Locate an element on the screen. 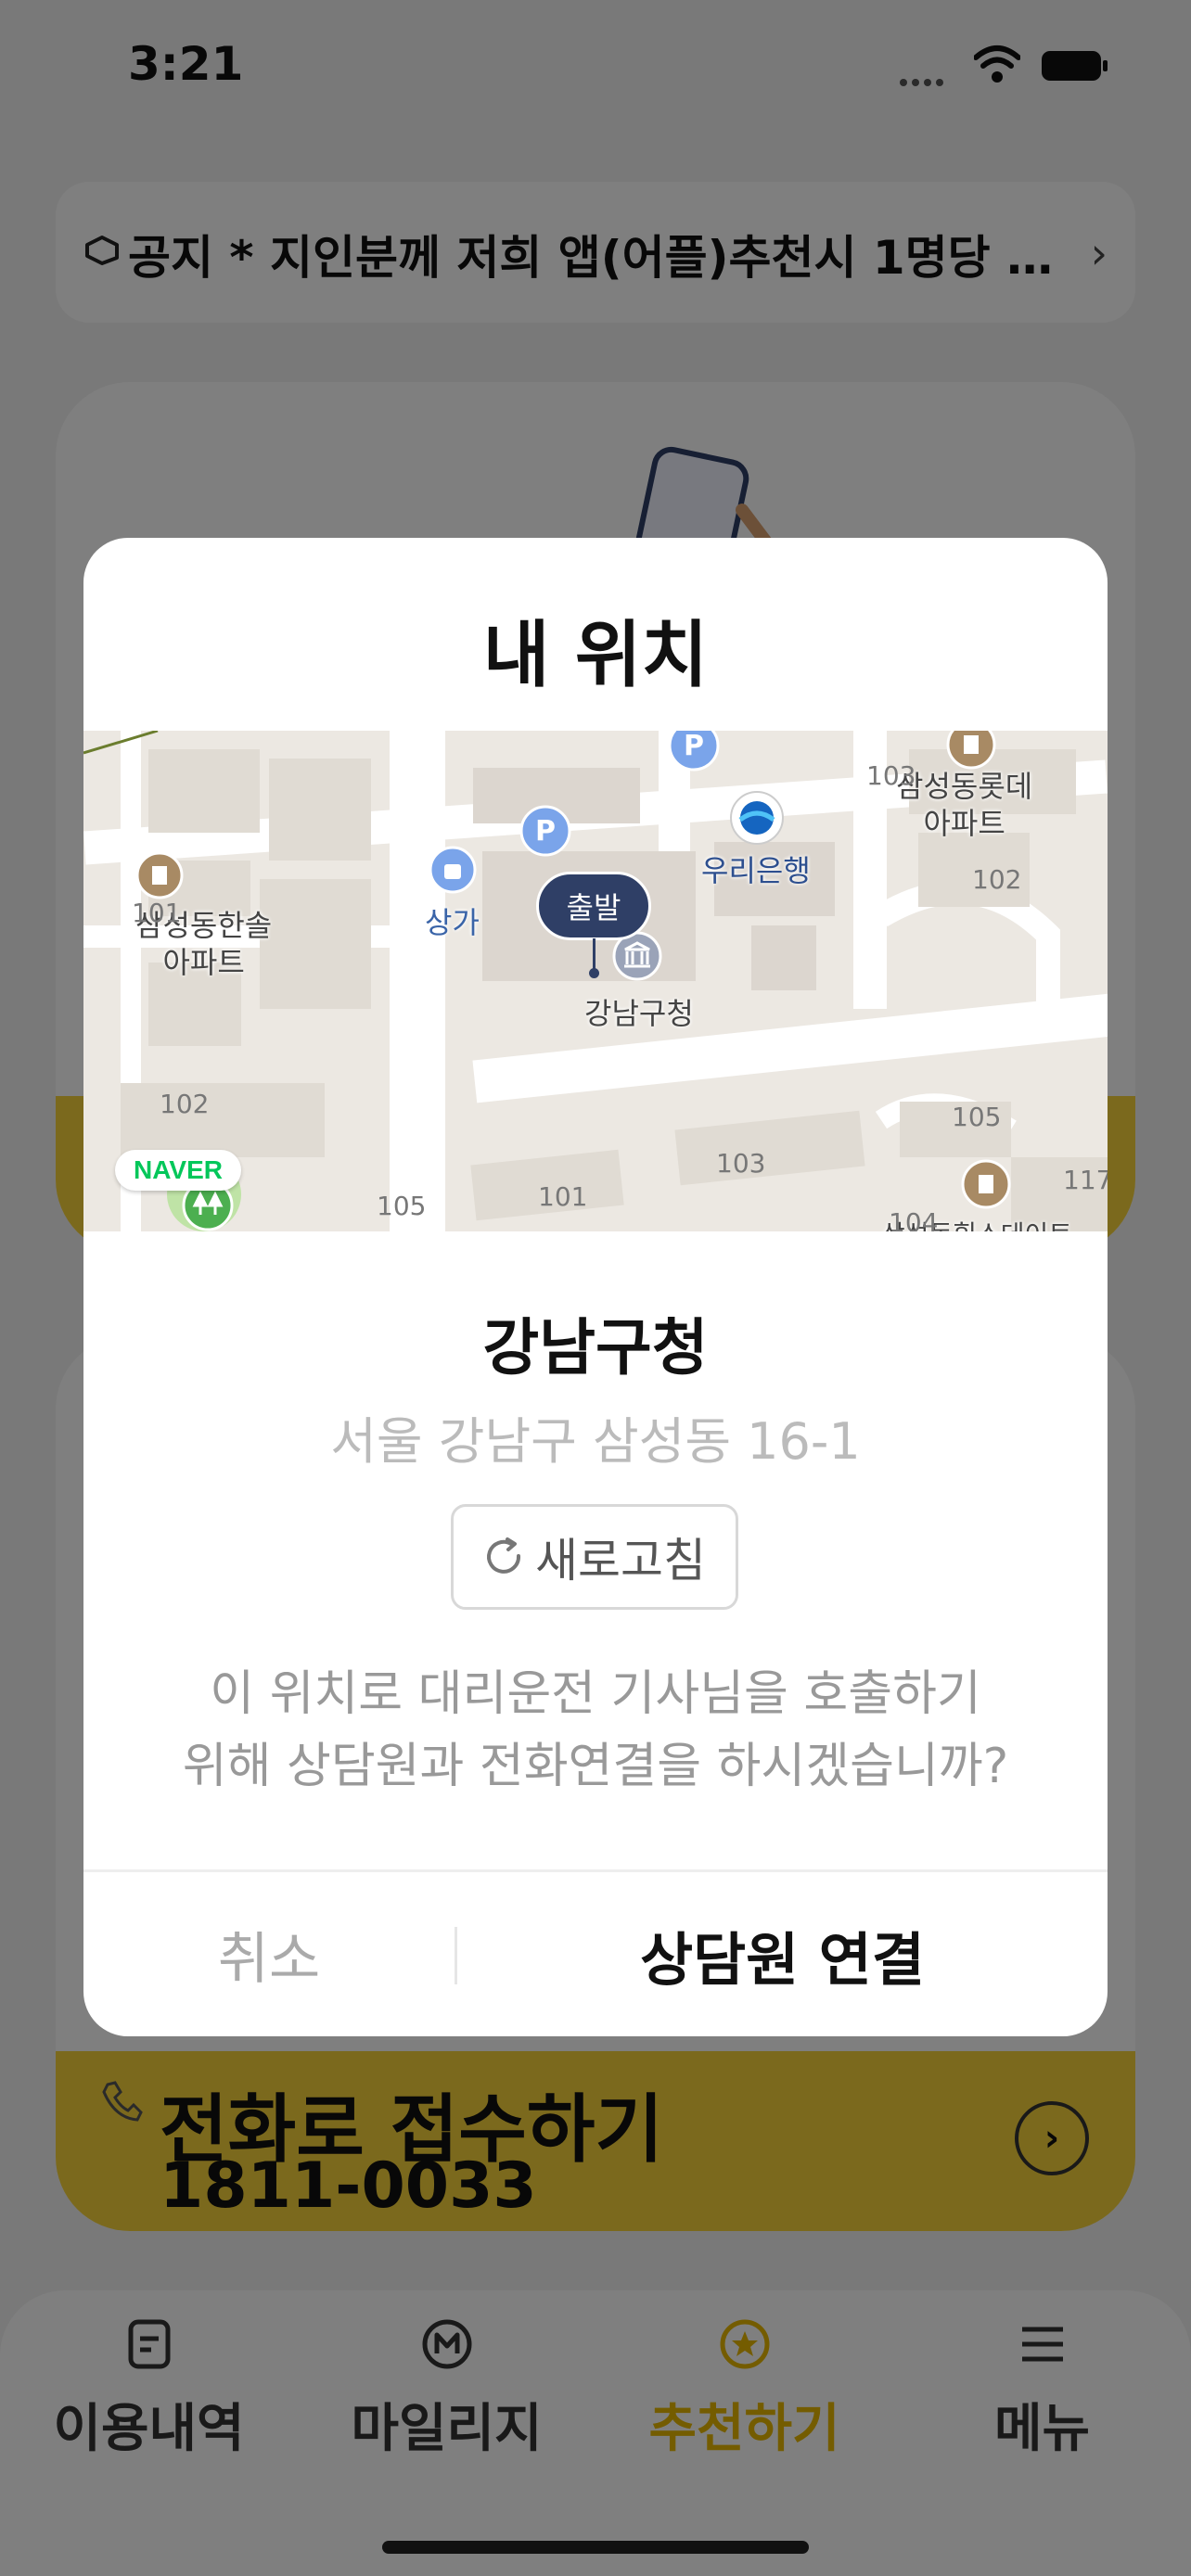  dialog-message-line1: 이 위치로 대리운전 기사님을 호출하기 is located at coordinates (595, 1694).